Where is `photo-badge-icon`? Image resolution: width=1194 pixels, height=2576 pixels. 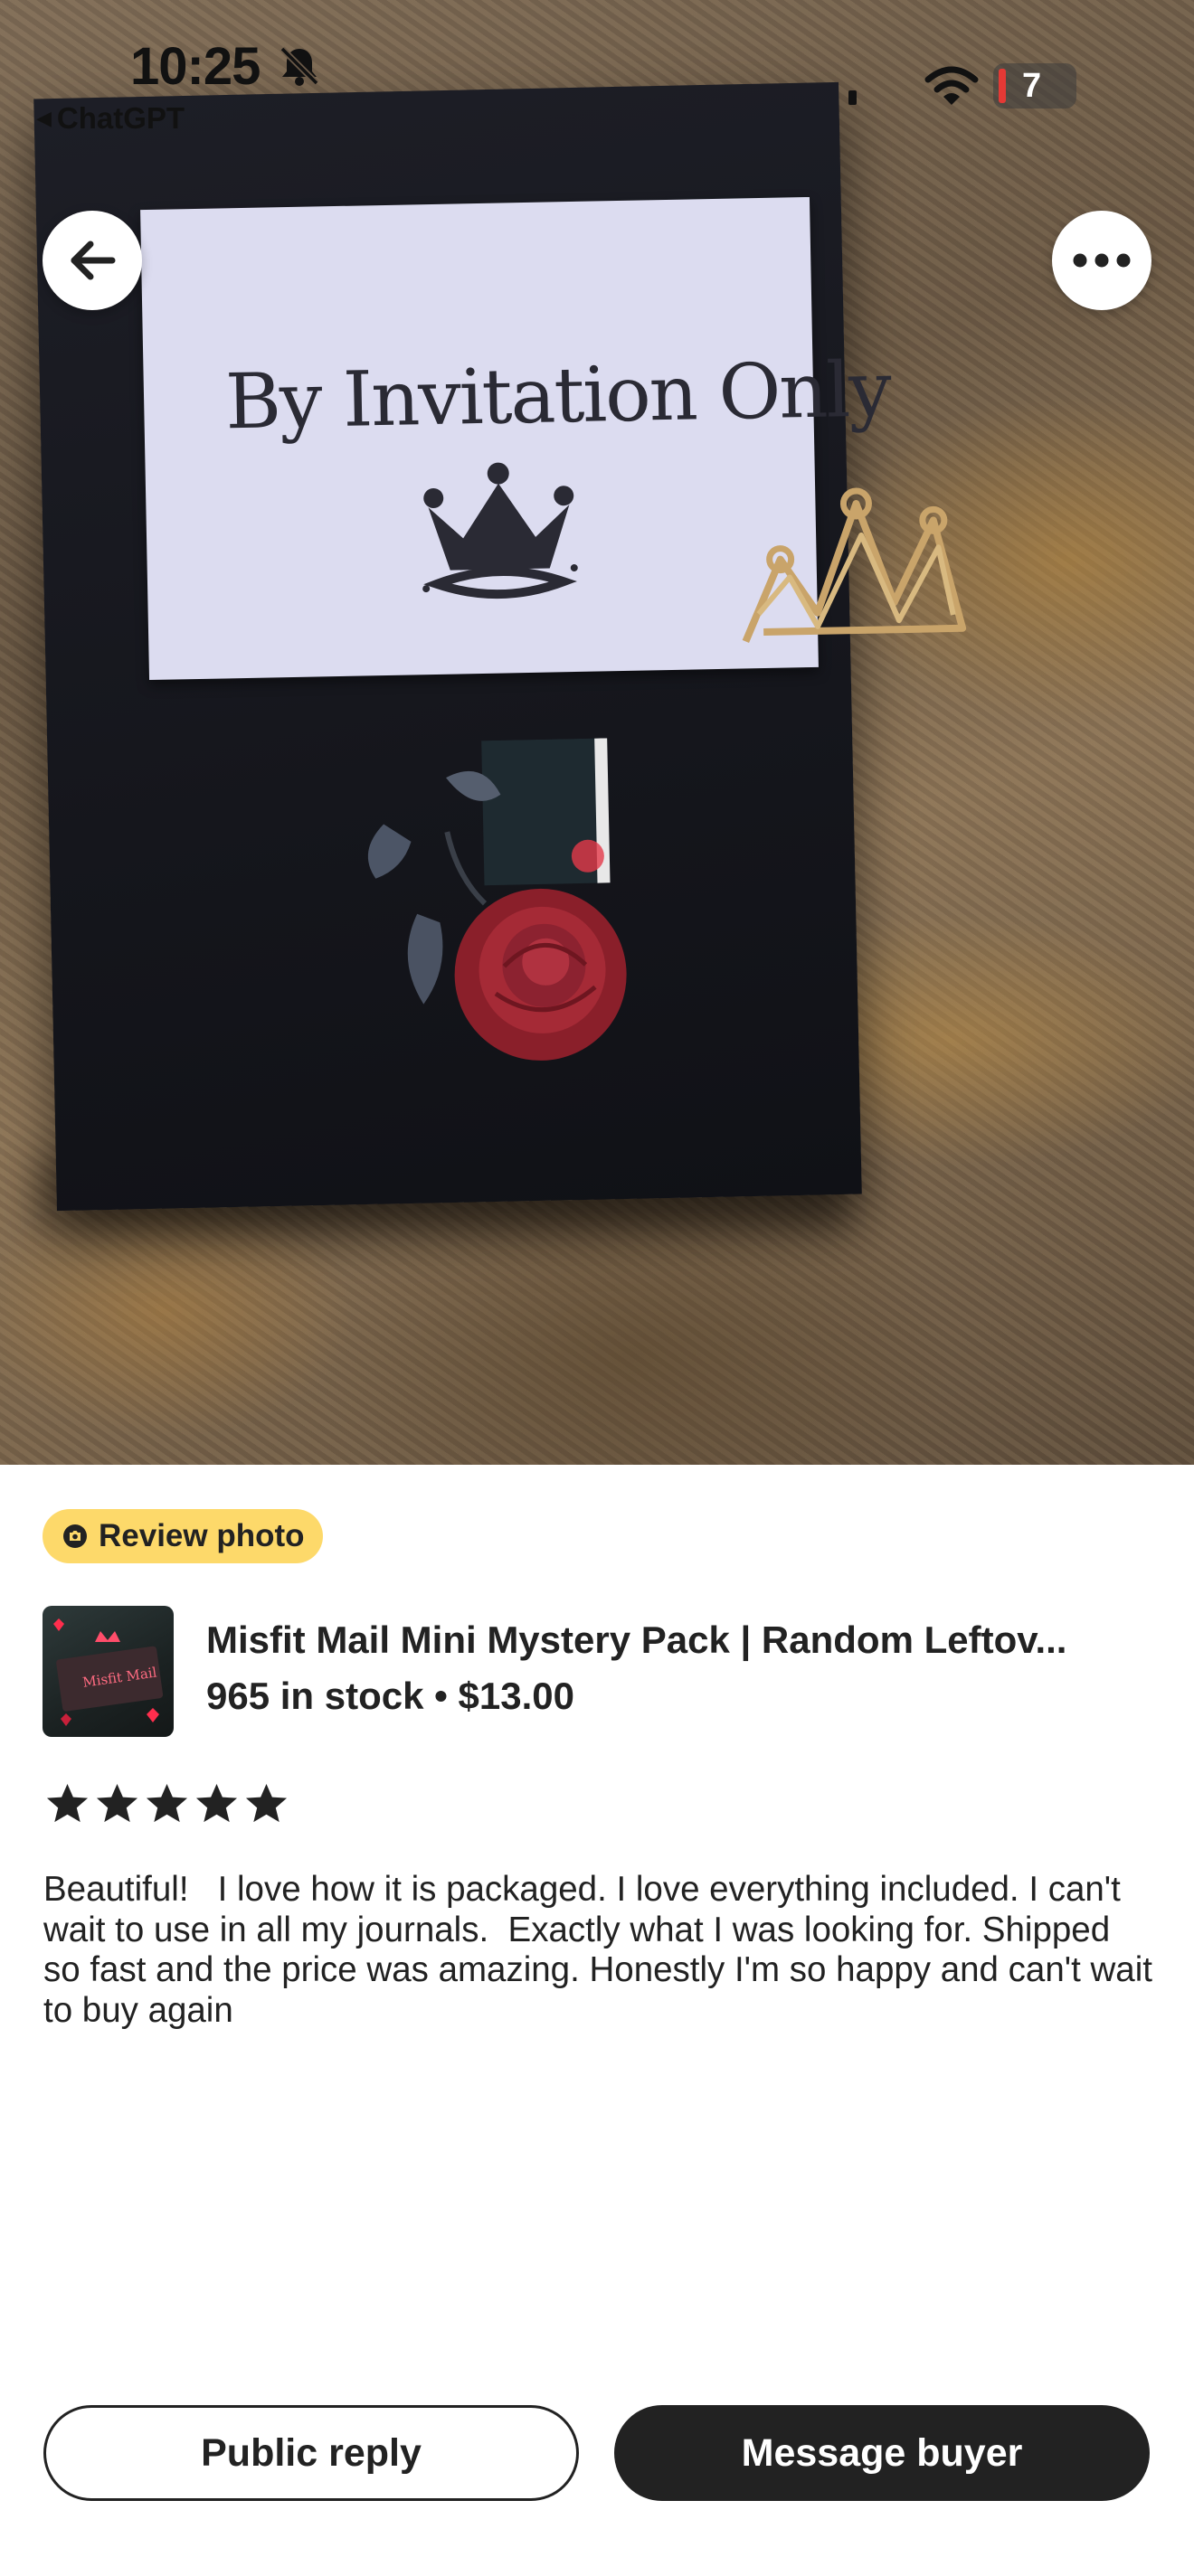
photo-badge-icon is located at coordinates (75, 1536).